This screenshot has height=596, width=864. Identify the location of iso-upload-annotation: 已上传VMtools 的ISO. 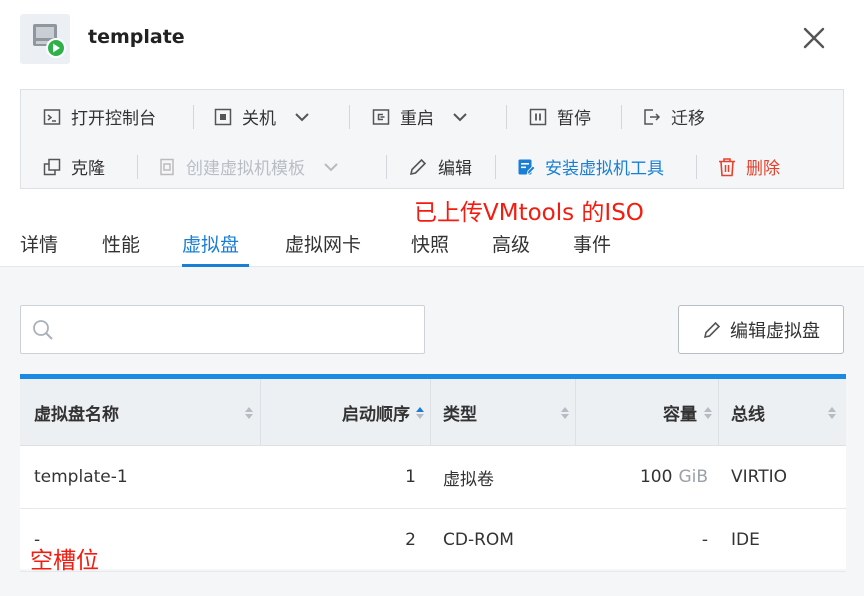
(529, 213).